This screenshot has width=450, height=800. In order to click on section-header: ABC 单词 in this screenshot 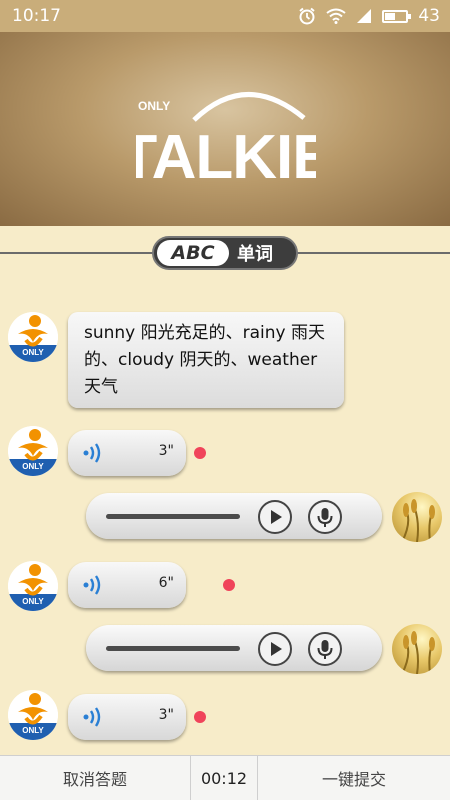, I will do `click(225, 253)`.